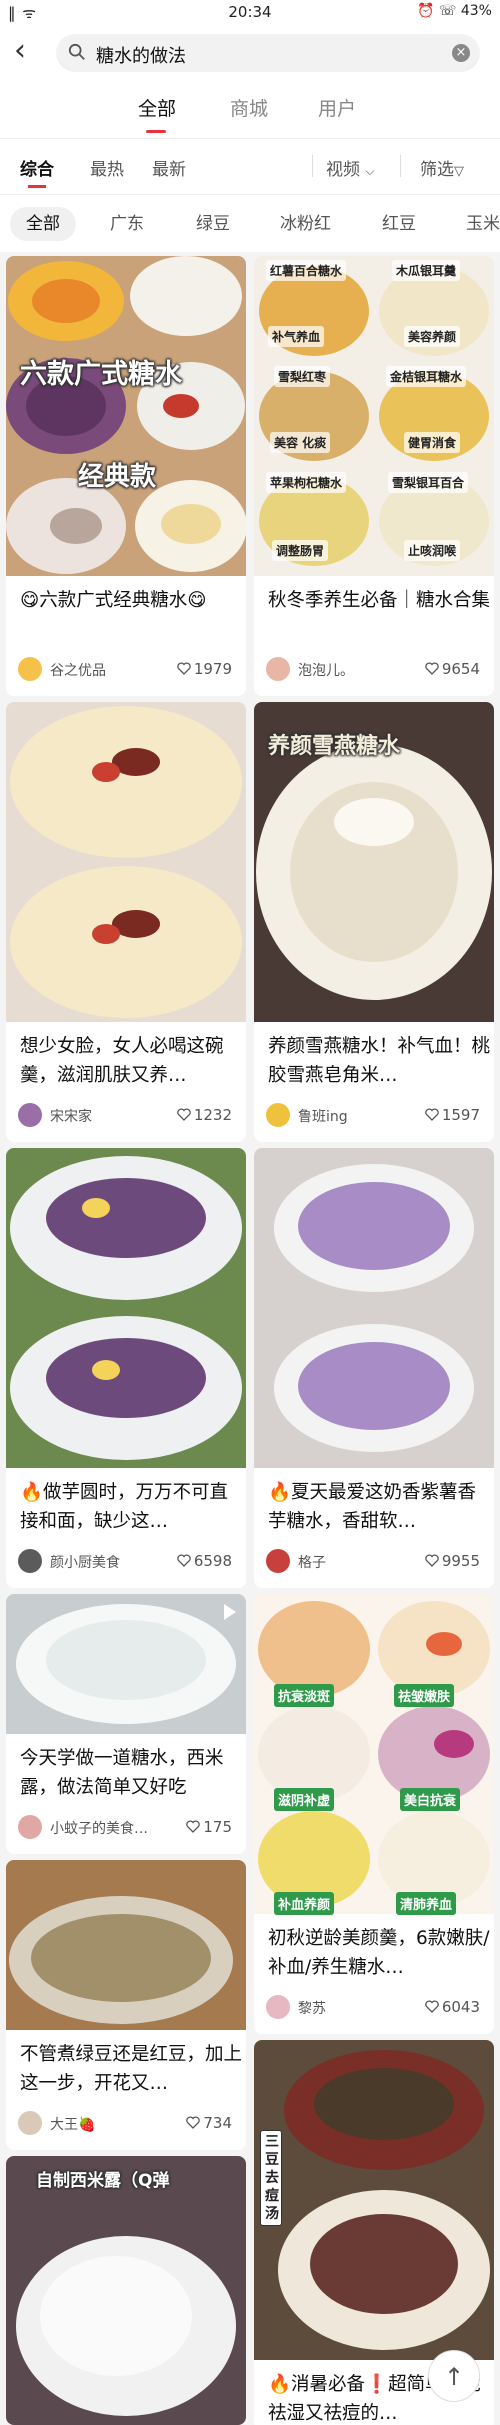 Image resolution: width=500 pixels, height=2425 pixels. What do you see at coordinates (73, 2125) in the screenshot?
I see `author-name: 大王🍓` at bounding box center [73, 2125].